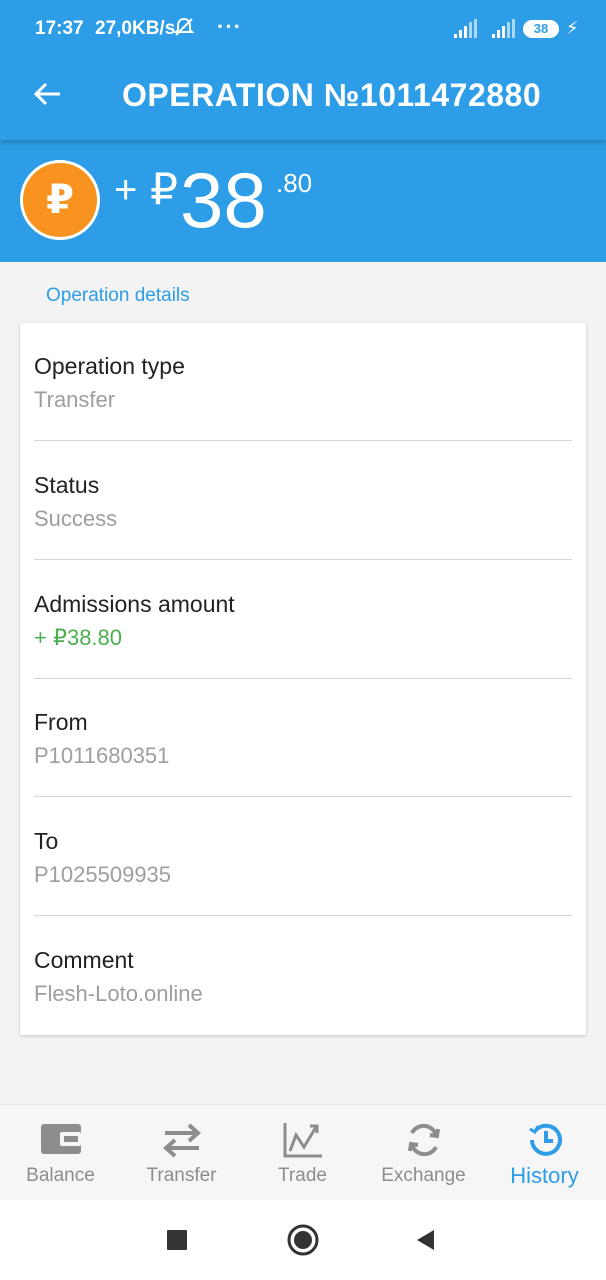 This screenshot has height=1280, width=606. Describe the element at coordinates (60, 1175) in the screenshot. I see `nav-label: Balance` at that location.